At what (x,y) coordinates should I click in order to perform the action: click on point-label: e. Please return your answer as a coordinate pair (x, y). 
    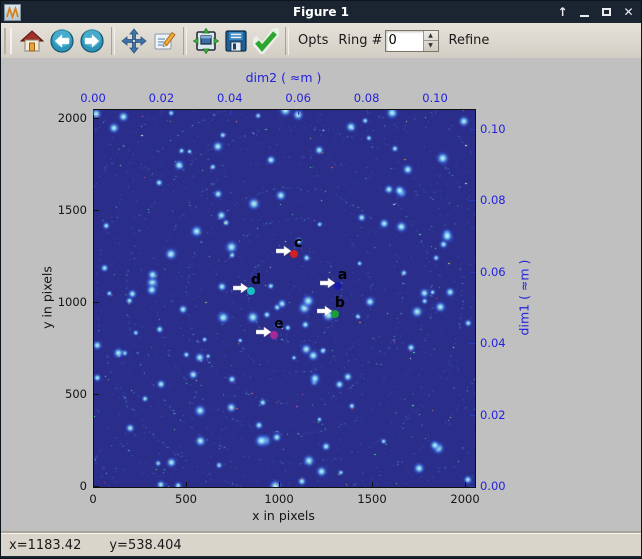
    Looking at the image, I should click on (279, 323).